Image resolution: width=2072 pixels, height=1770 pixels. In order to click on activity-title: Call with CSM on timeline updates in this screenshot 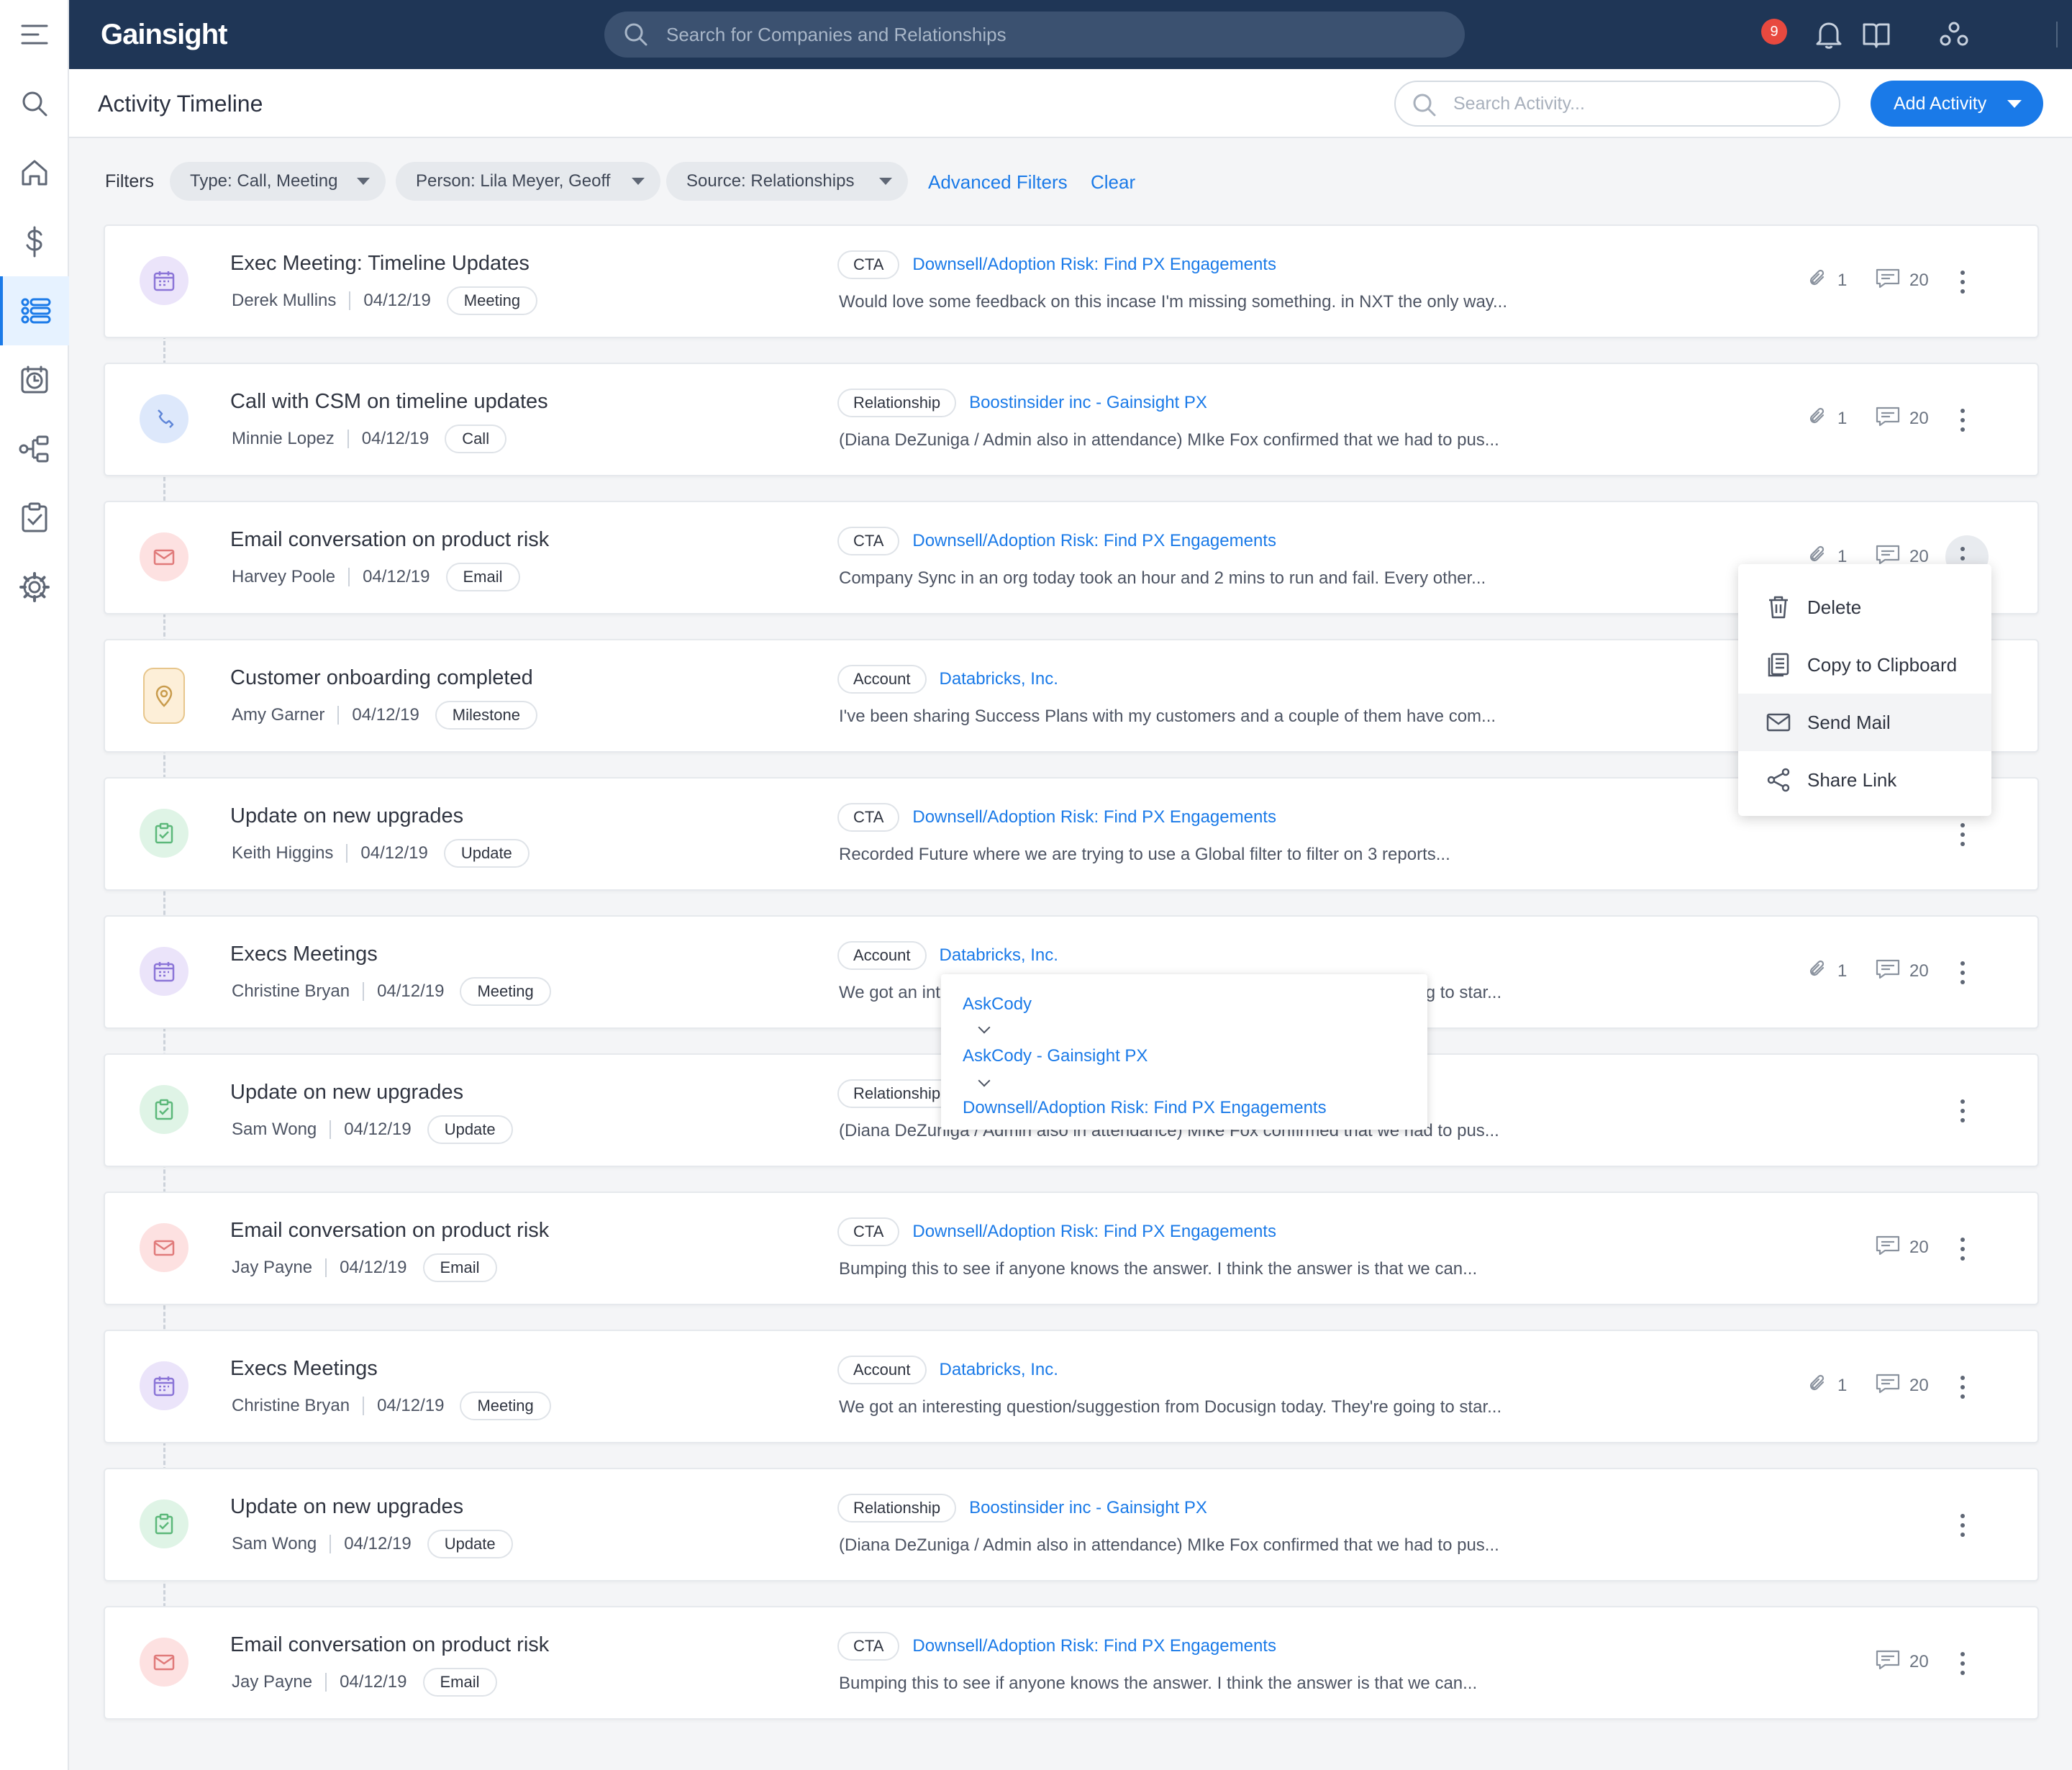, I will do `click(389, 402)`.